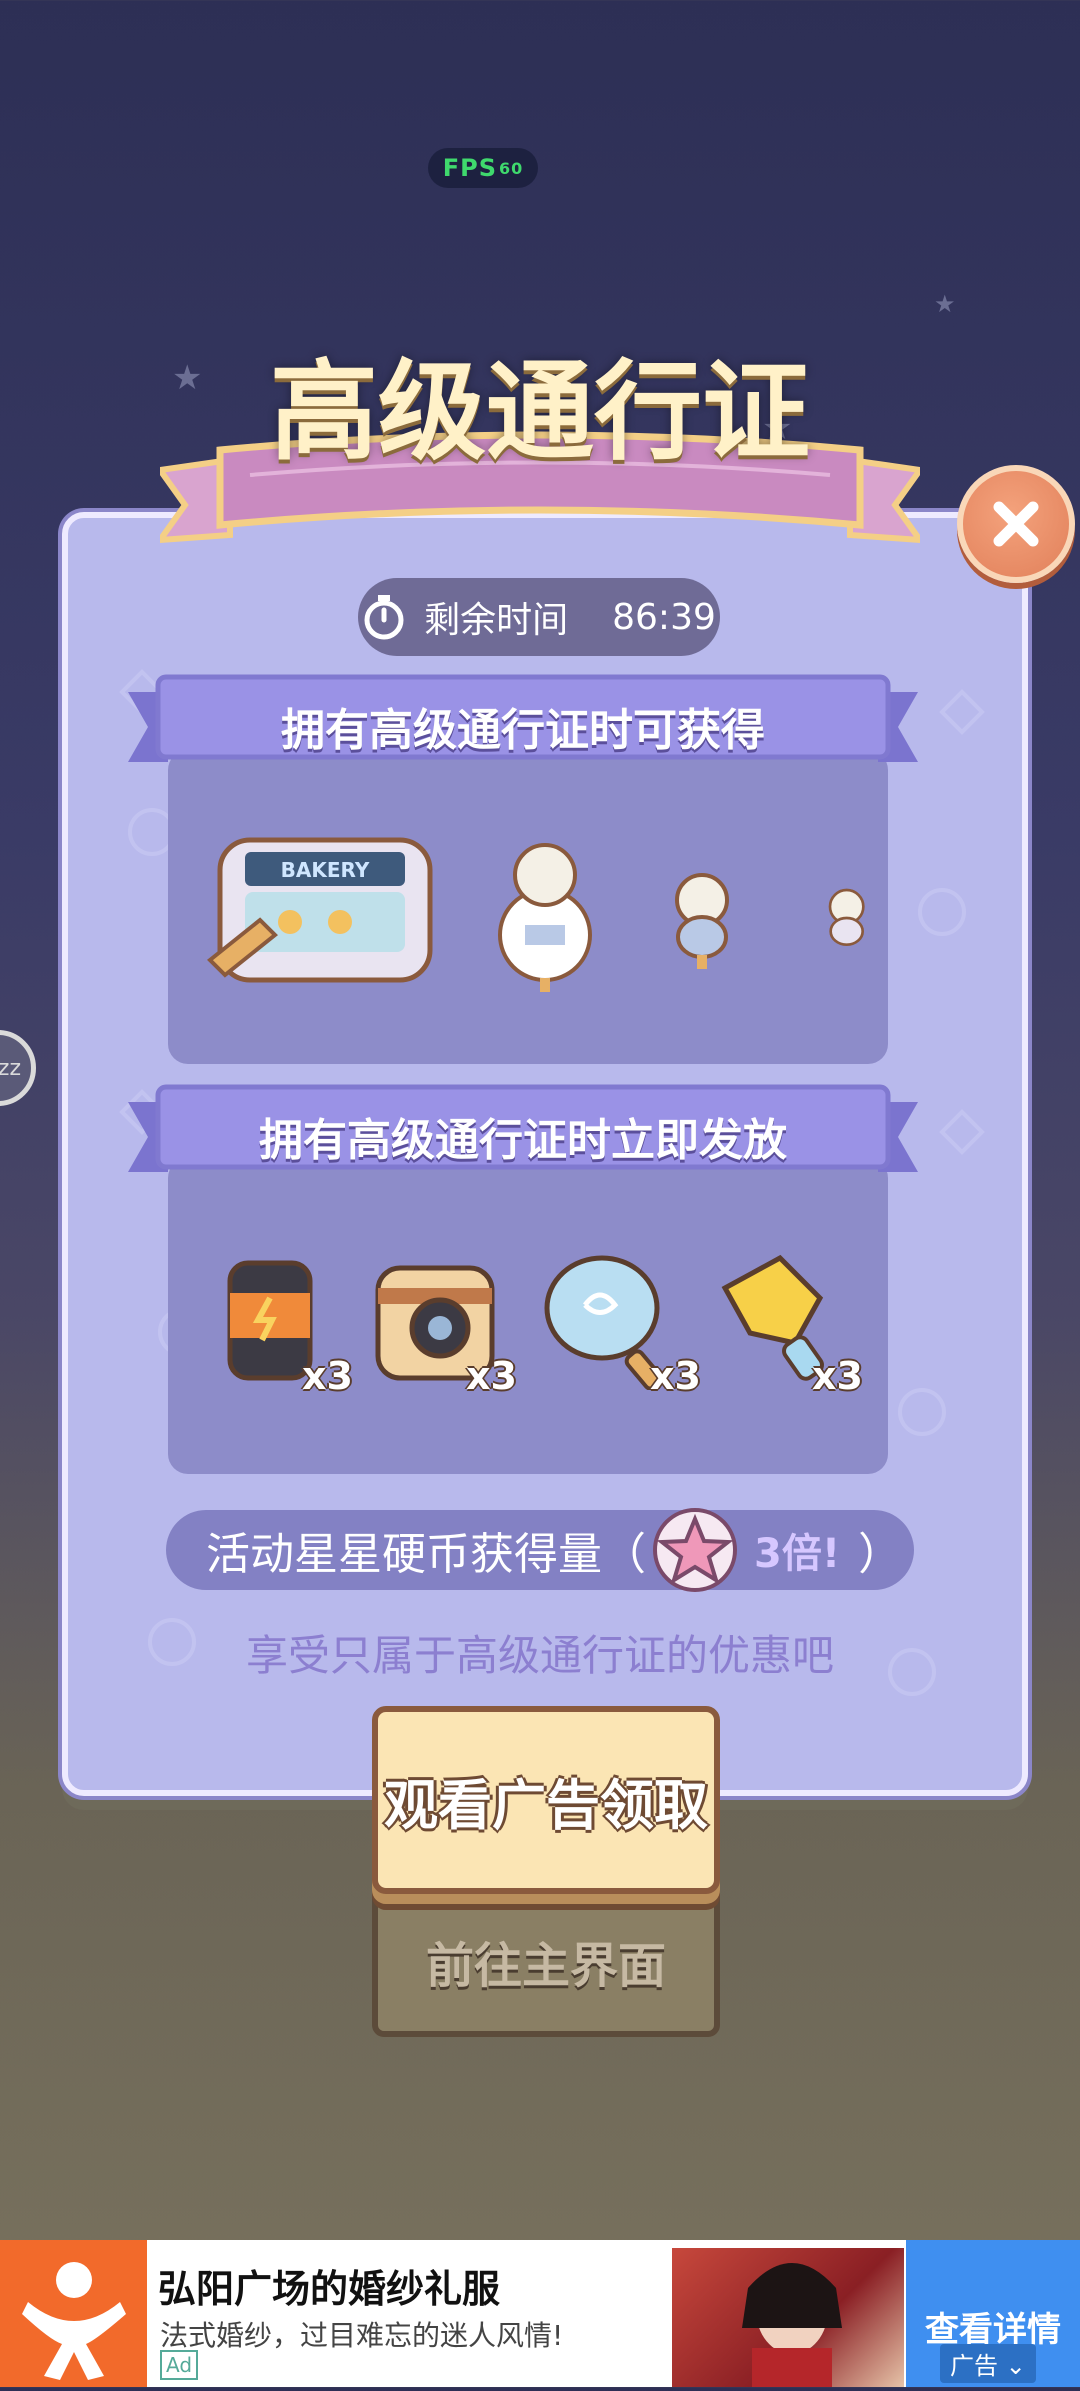 This screenshot has height=2391, width=1080. I want to click on bakery-sign: BAKERY, so click(325, 870).